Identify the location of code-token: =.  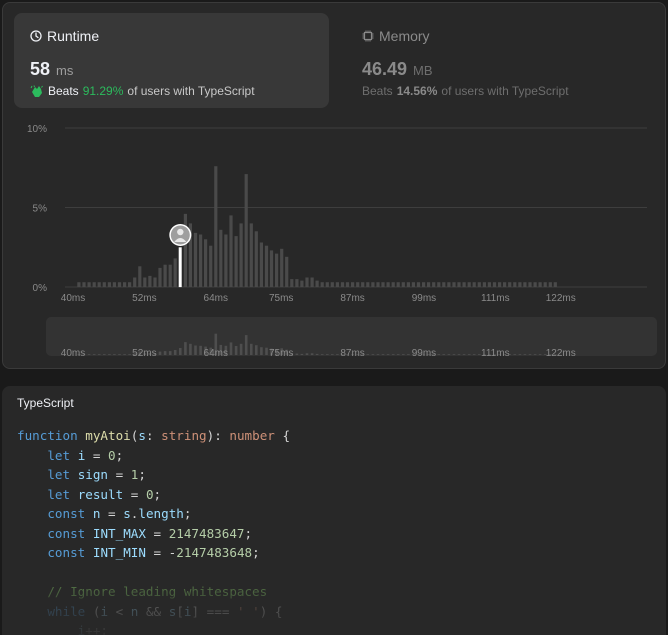
(157, 533).